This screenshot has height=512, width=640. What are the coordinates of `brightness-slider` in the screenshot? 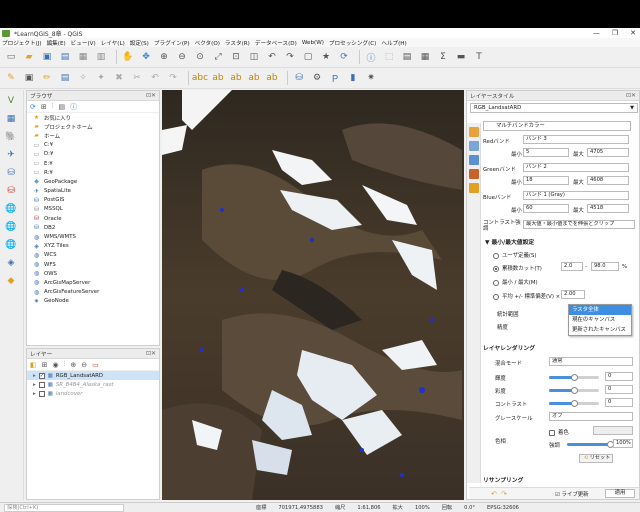 It's located at (574, 377).